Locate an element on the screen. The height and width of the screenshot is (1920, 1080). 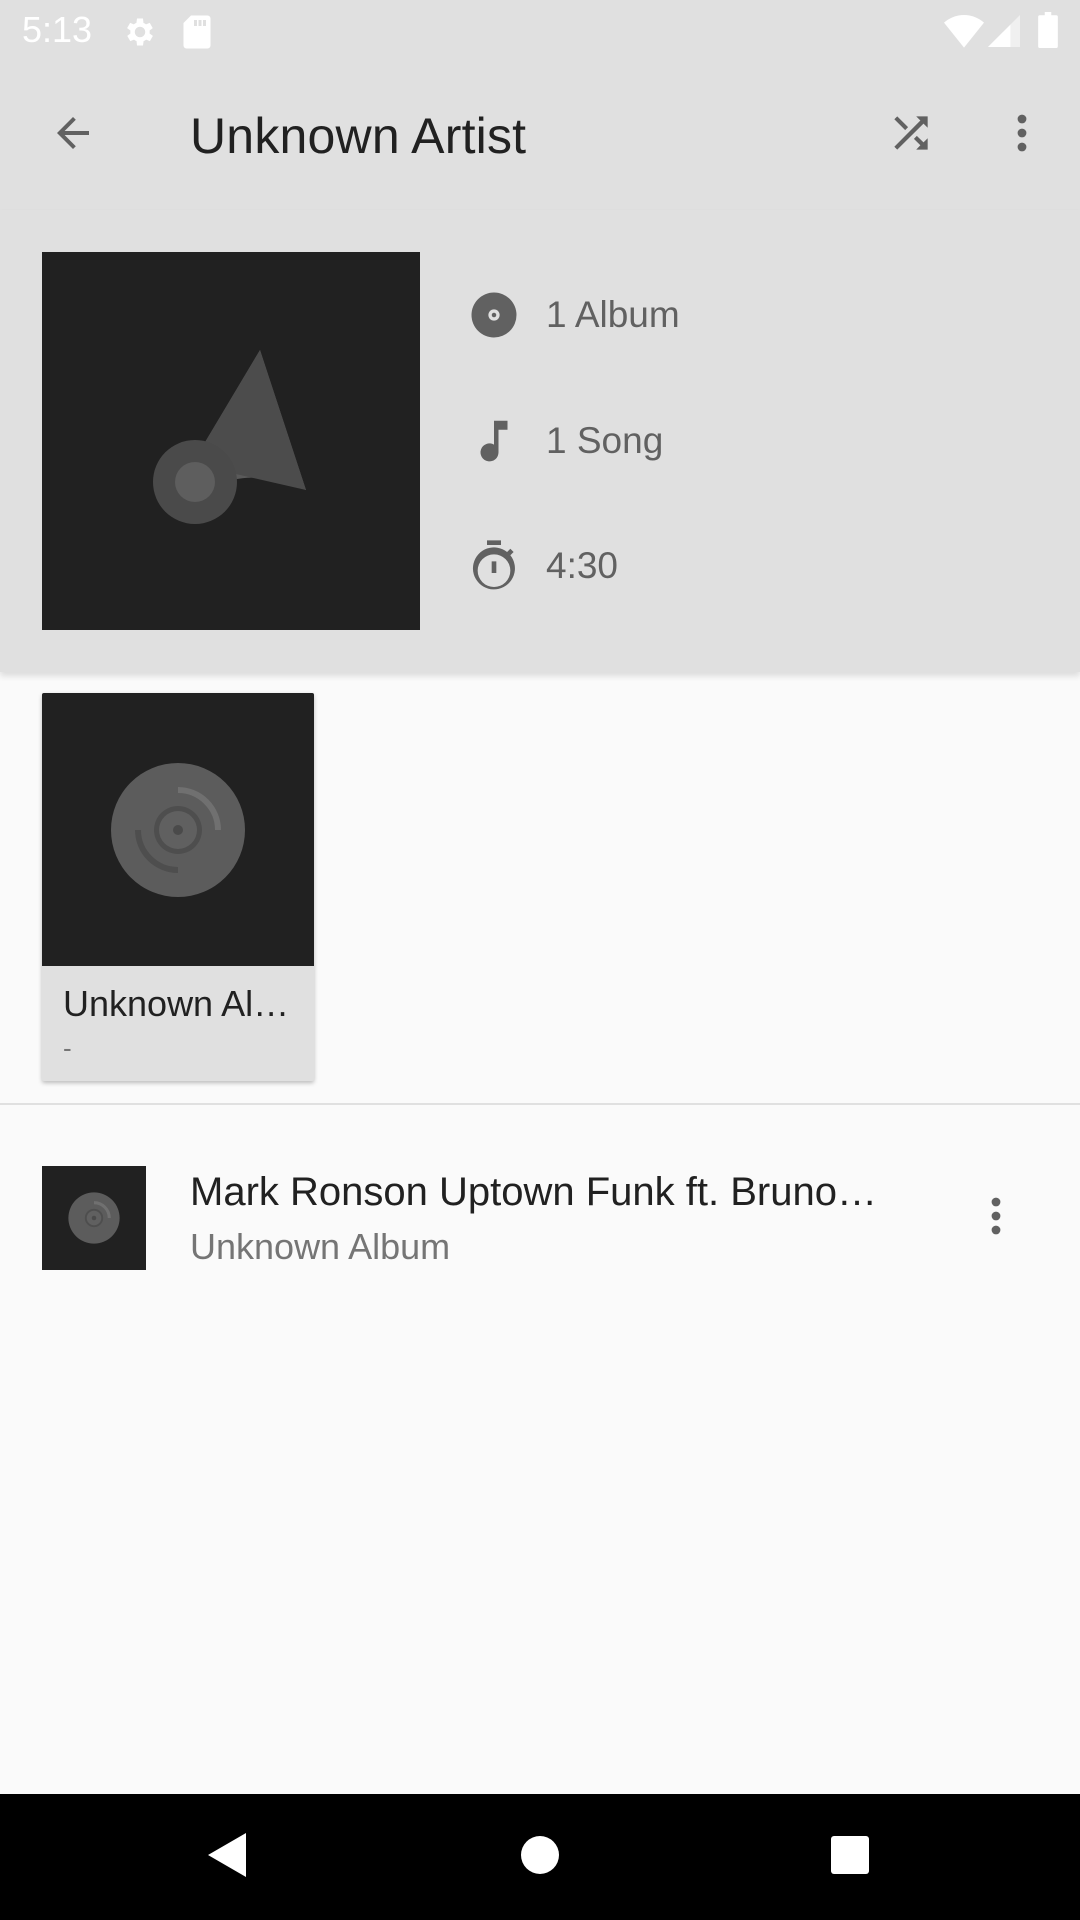
more-options-button is located at coordinates (1022, 135).